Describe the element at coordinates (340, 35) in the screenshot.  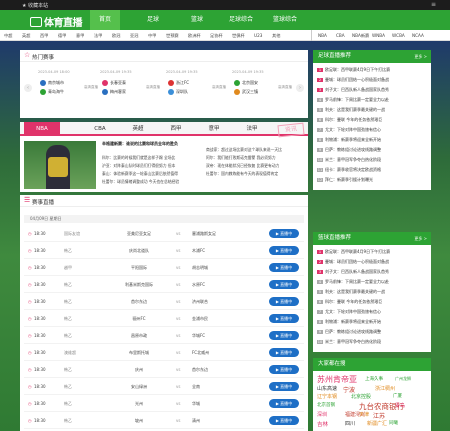
I see `subnav-cba: CBA` at that location.